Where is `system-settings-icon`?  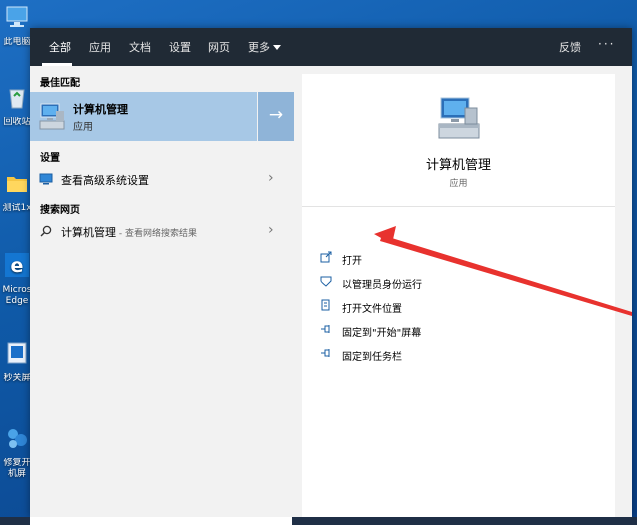 system-settings-icon is located at coordinates (46, 179).